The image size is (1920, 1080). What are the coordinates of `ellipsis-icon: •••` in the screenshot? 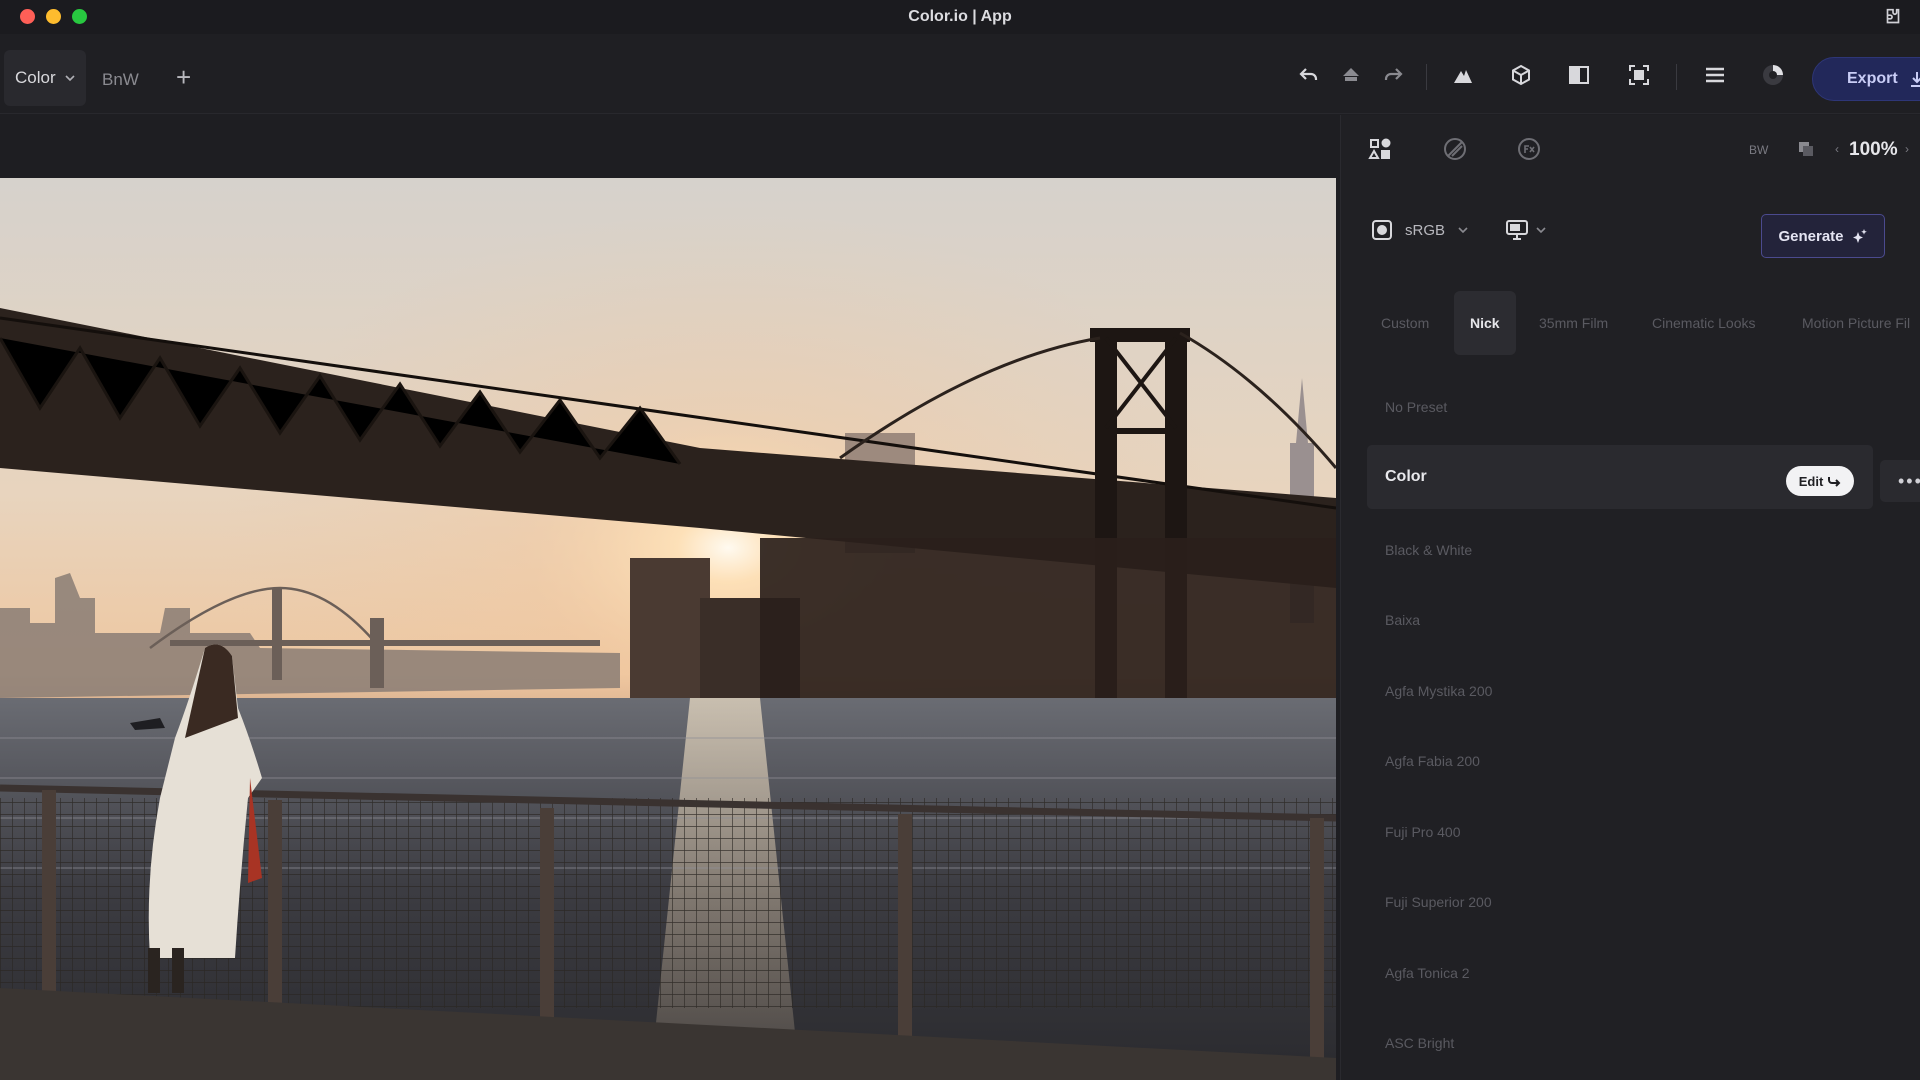 It's located at (1909, 480).